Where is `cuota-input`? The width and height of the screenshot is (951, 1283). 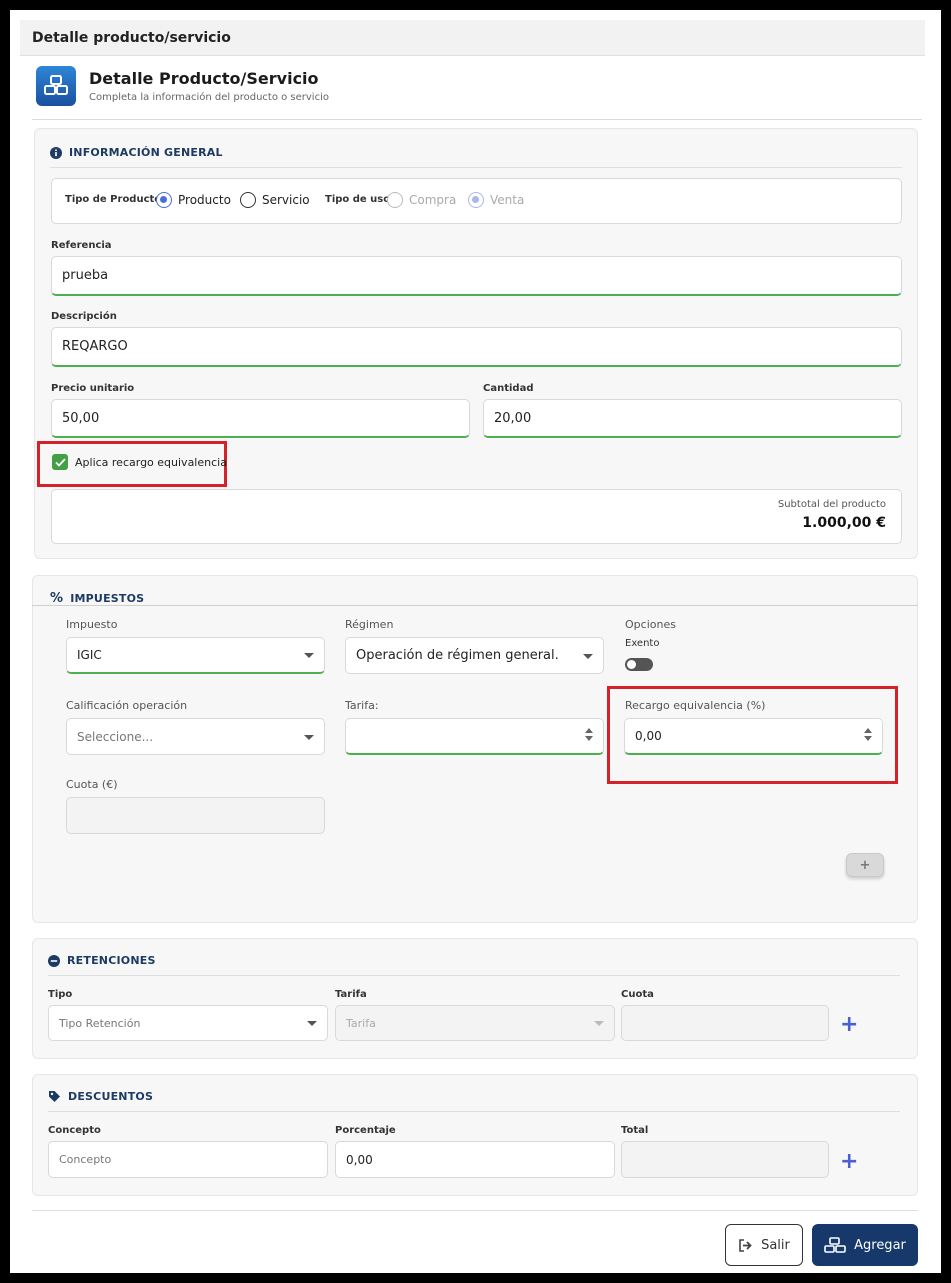
cuota-input is located at coordinates (195, 815).